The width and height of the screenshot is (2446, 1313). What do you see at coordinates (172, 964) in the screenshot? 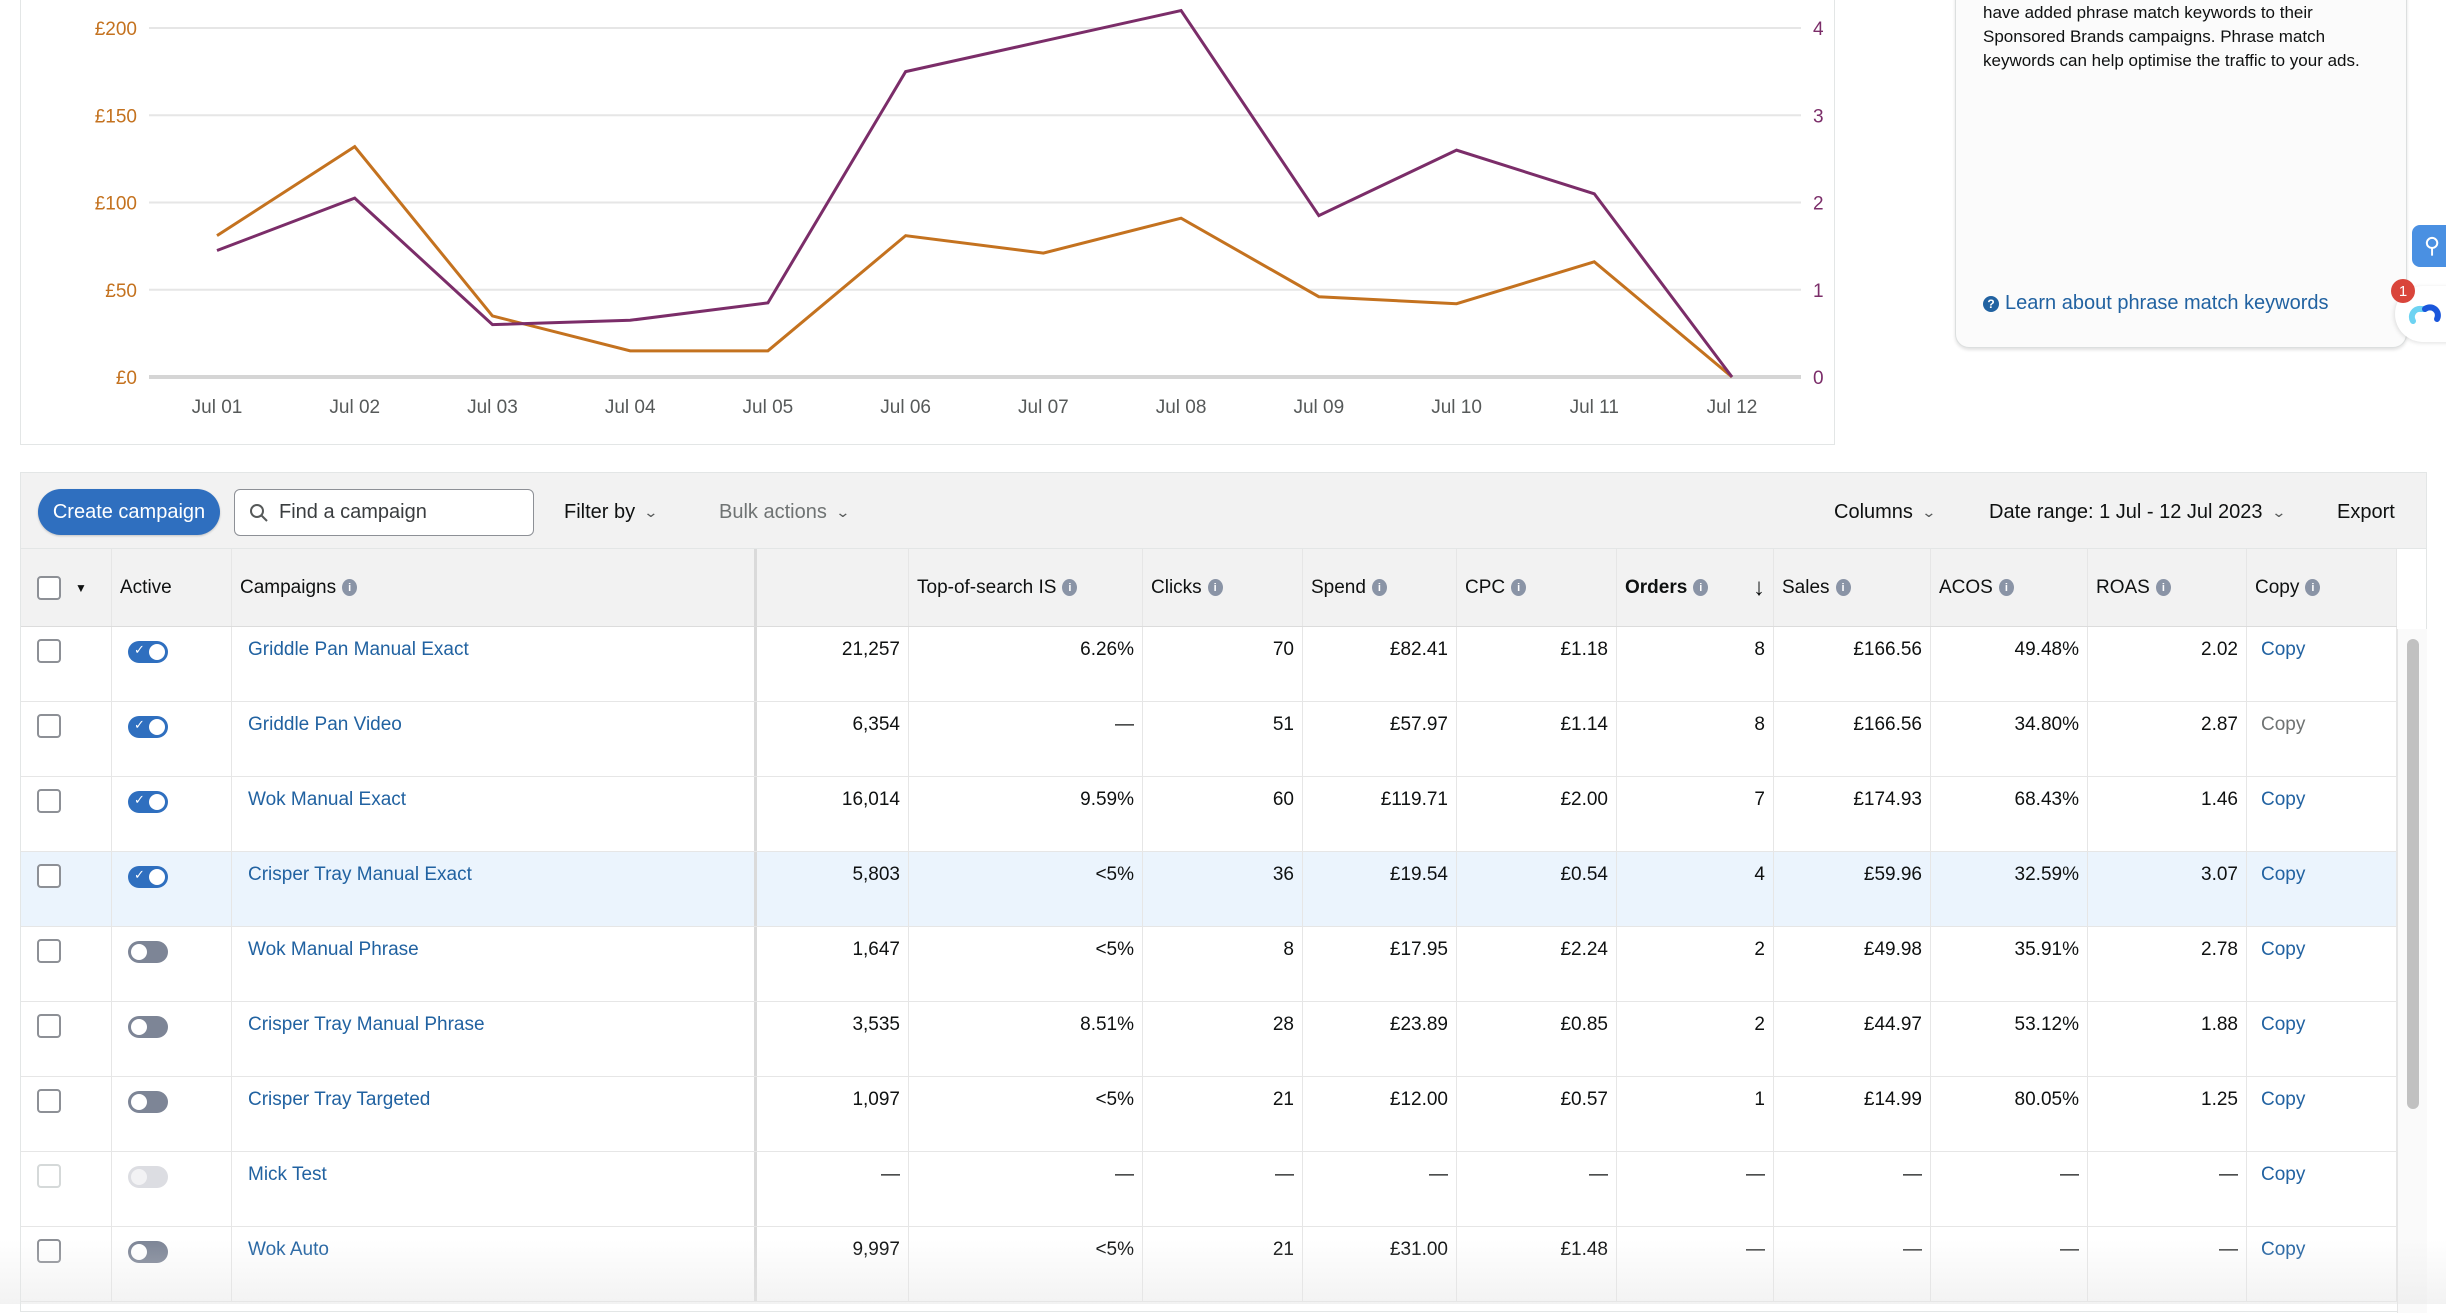
I see `row-active-cell` at bounding box center [172, 964].